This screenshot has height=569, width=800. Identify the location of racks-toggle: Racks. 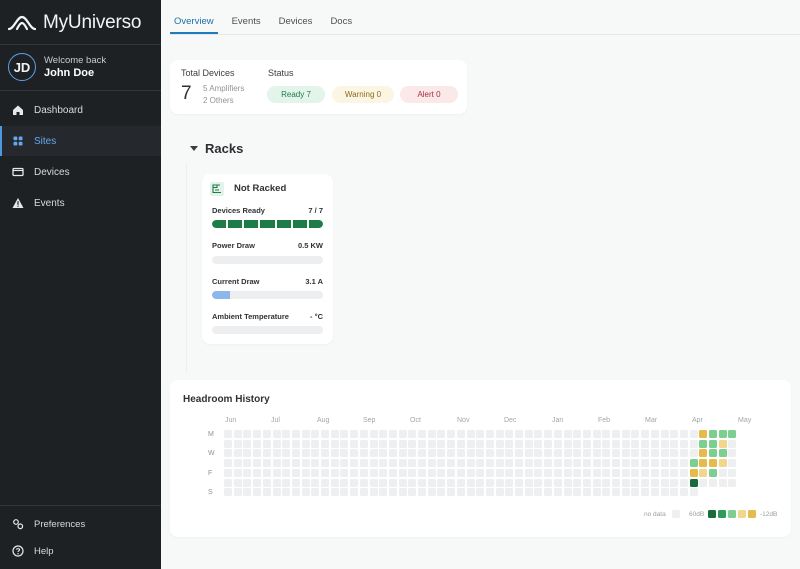
(216, 148).